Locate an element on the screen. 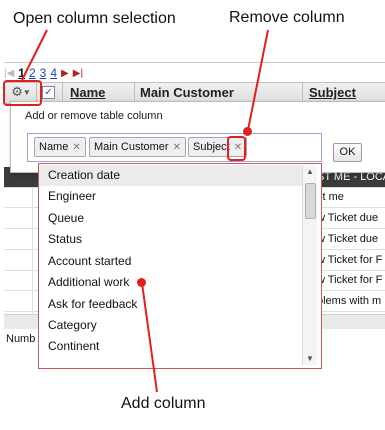 This screenshot has width=385, height=430. annotation-dot-add is located at coordinates (141, 282).